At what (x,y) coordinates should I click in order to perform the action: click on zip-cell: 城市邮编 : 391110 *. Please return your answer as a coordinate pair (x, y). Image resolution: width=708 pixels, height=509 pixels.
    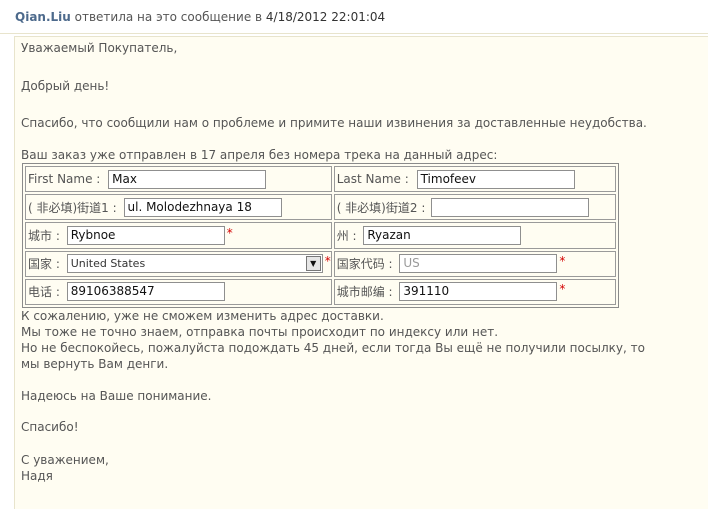
    Looking at the image, I should click on (474, 291).